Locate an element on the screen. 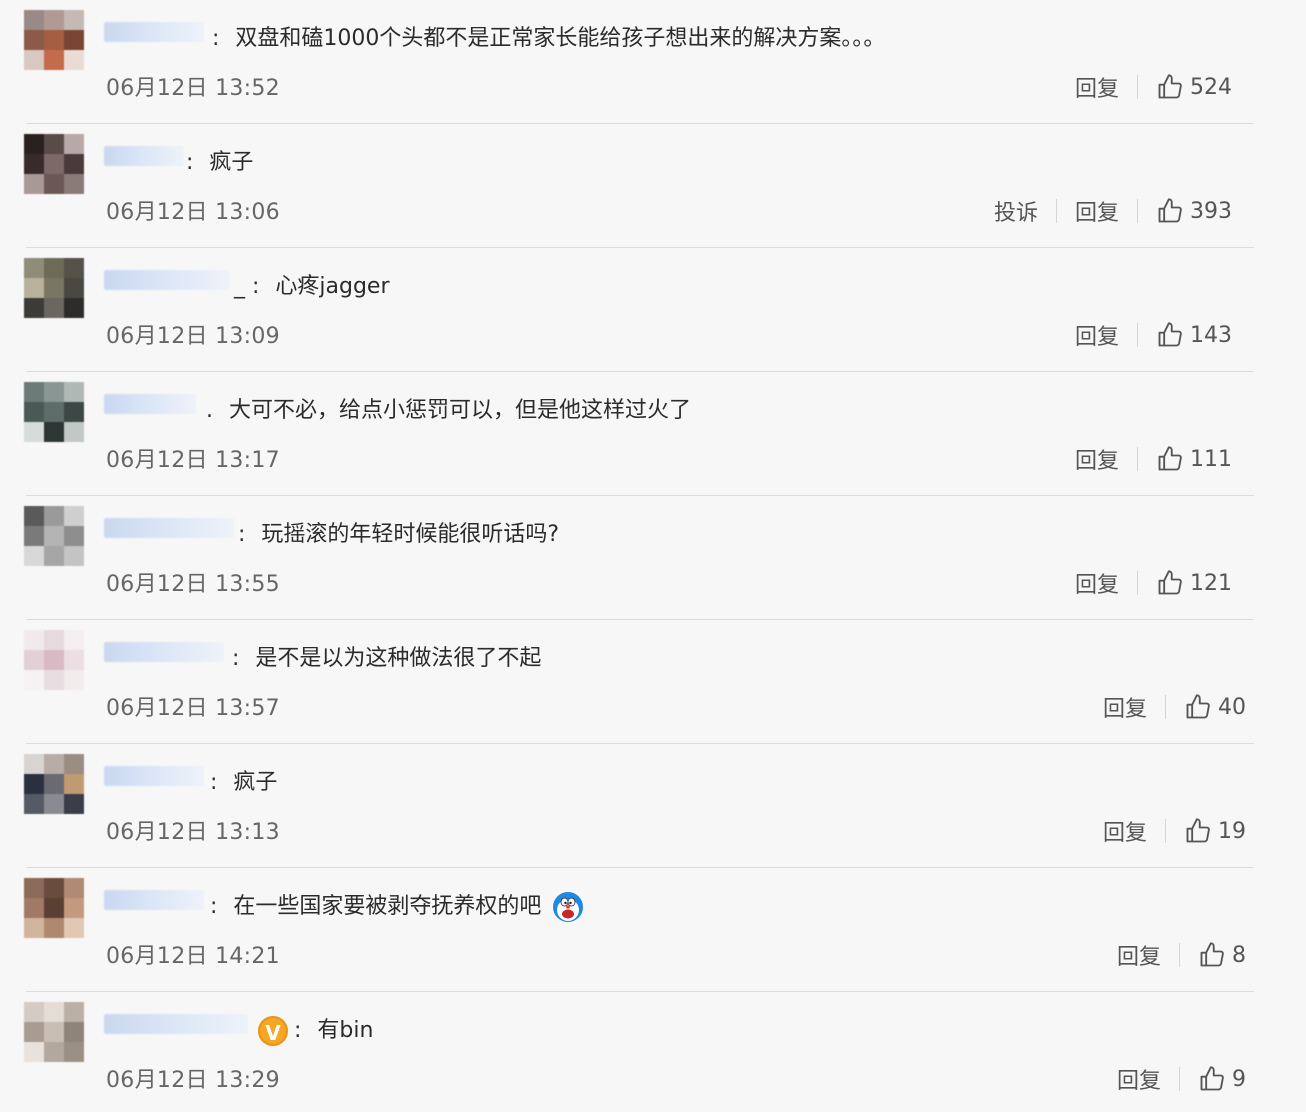  like-button: 111 is located at coordinates (1194, 459).